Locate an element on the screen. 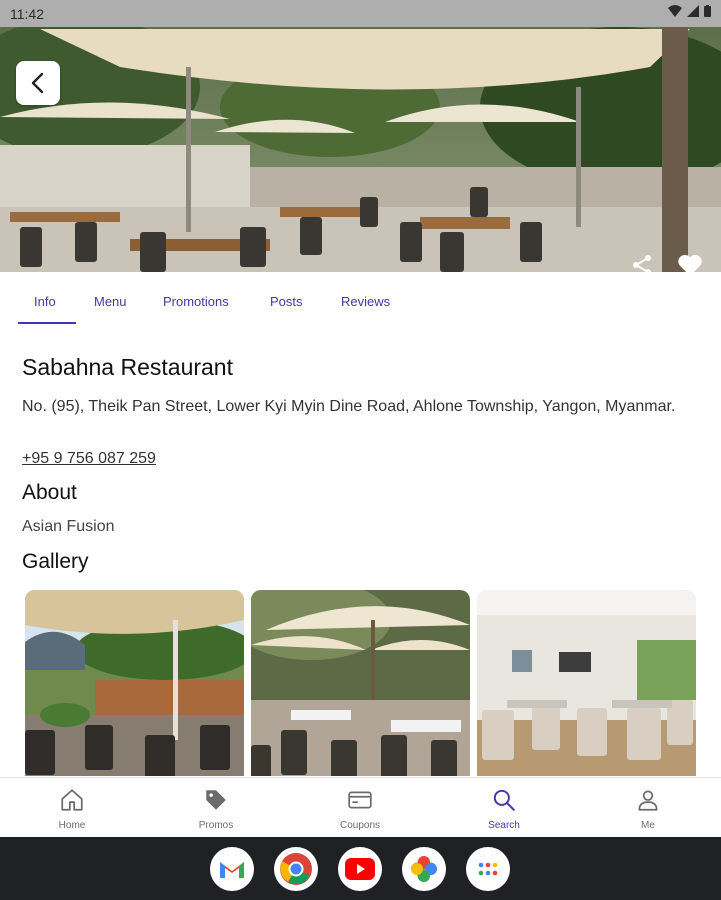 The height and width of the screenshot is (900, 721). about-heading: About is located at coordinates (49, 492).